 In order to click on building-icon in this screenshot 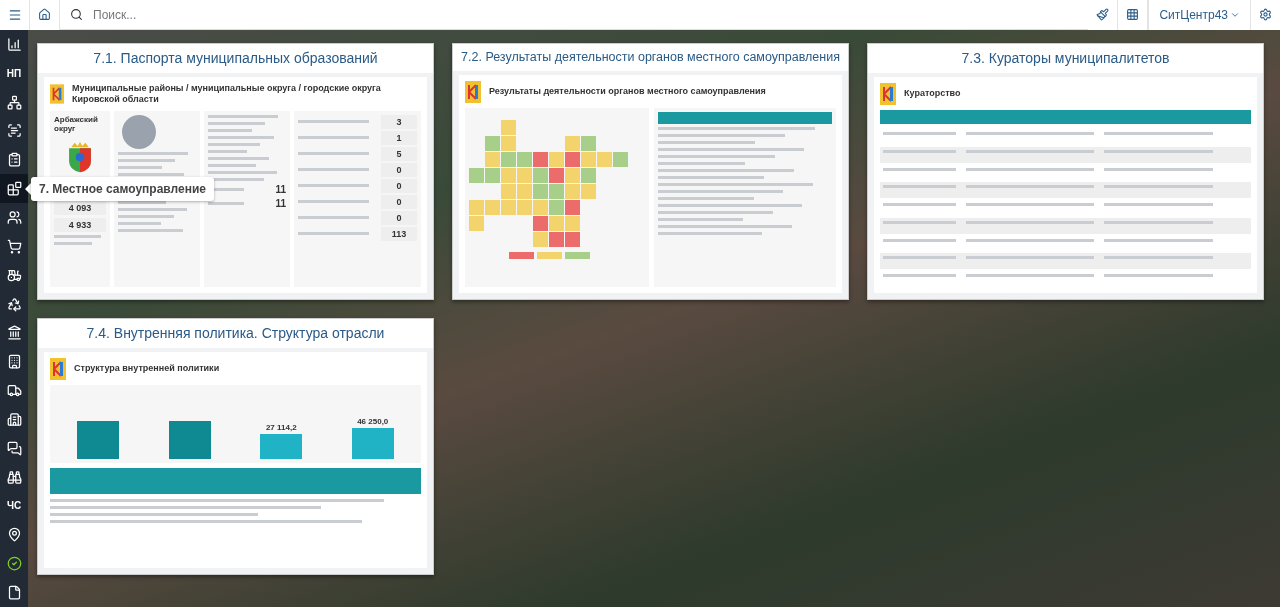, I will do `click(14, 362)`.